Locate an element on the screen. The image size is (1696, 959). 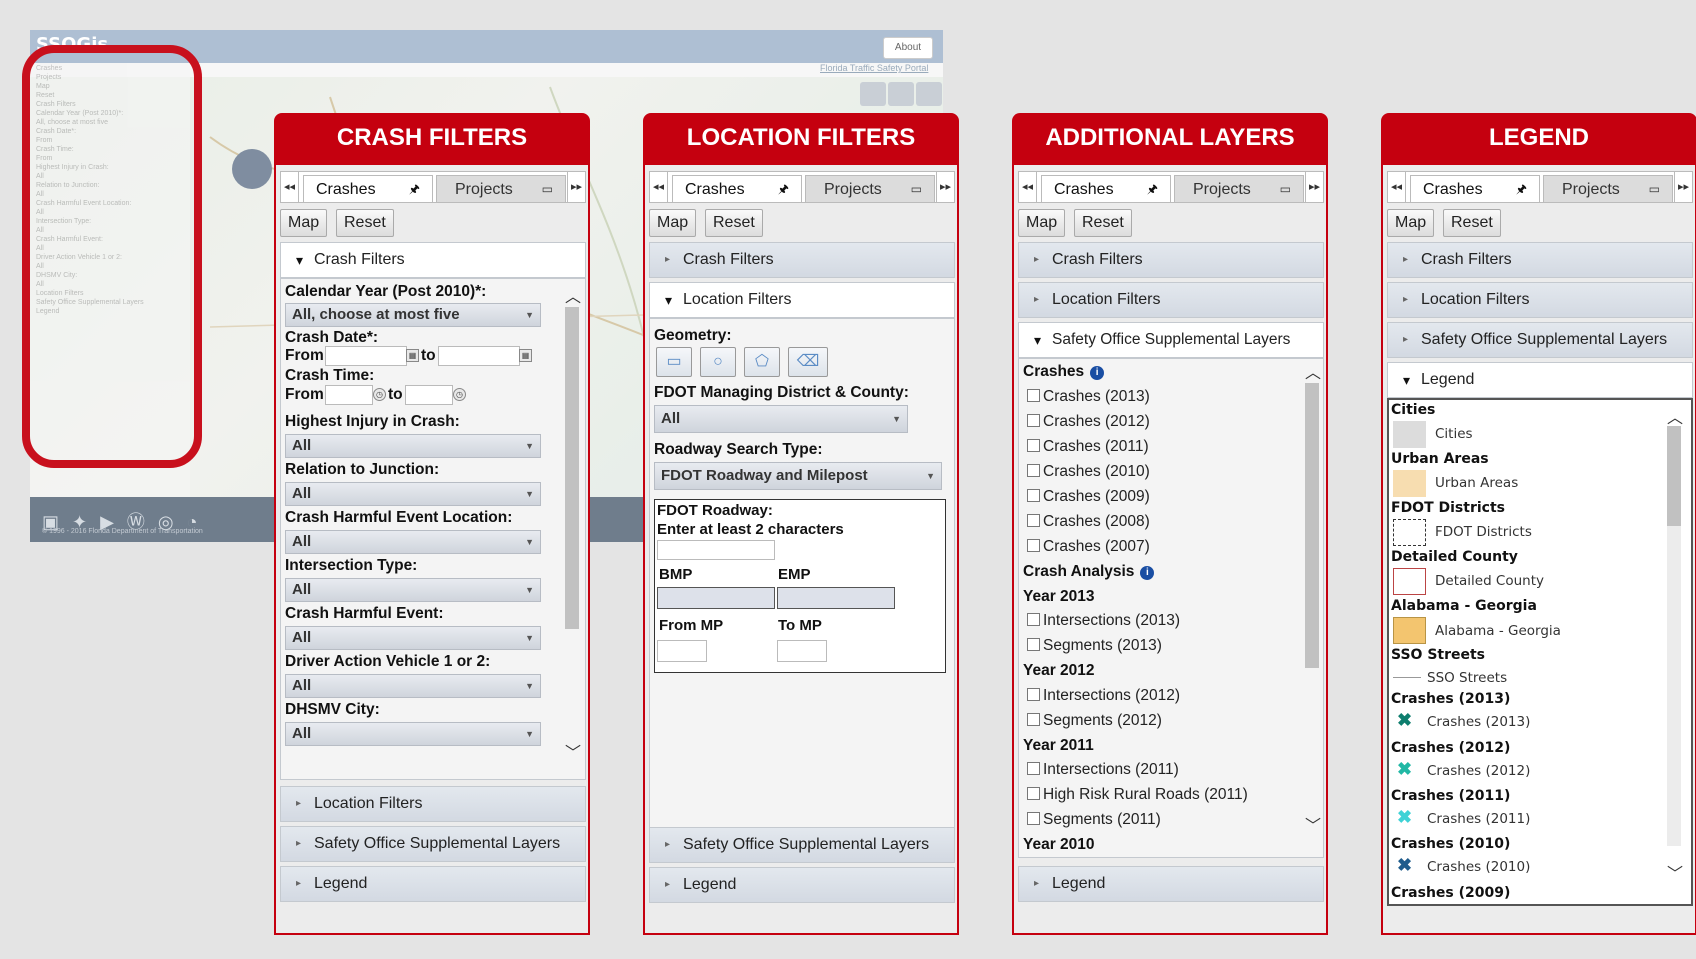
calendar-year-select: All, choose at most five ▼ is located at coordinates (413, 315).